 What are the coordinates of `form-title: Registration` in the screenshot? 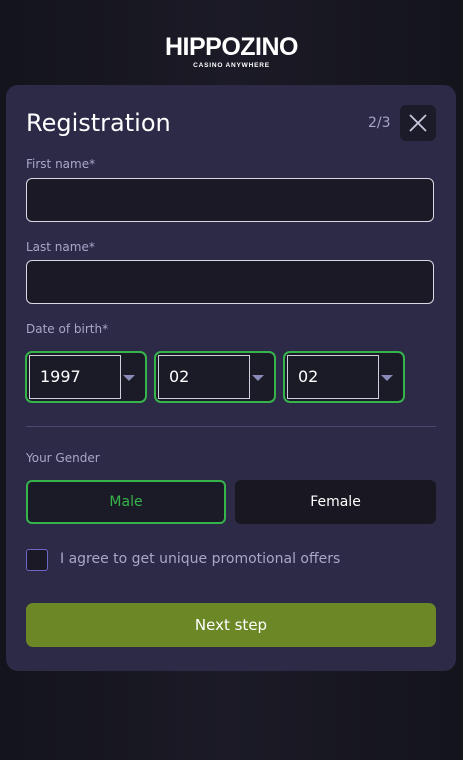 It's located at (98, 123).